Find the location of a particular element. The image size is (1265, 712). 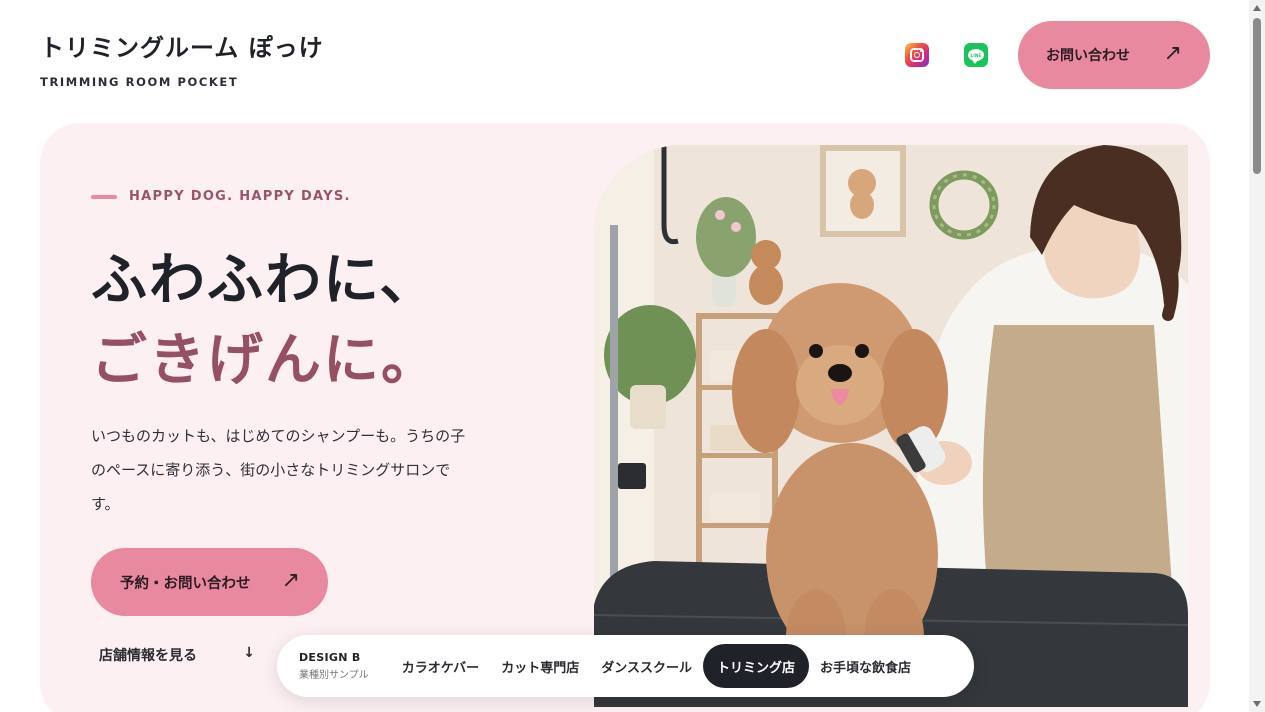

store-info-link: 店舗情報を見る ↓ is located at coordinates (177, 655).